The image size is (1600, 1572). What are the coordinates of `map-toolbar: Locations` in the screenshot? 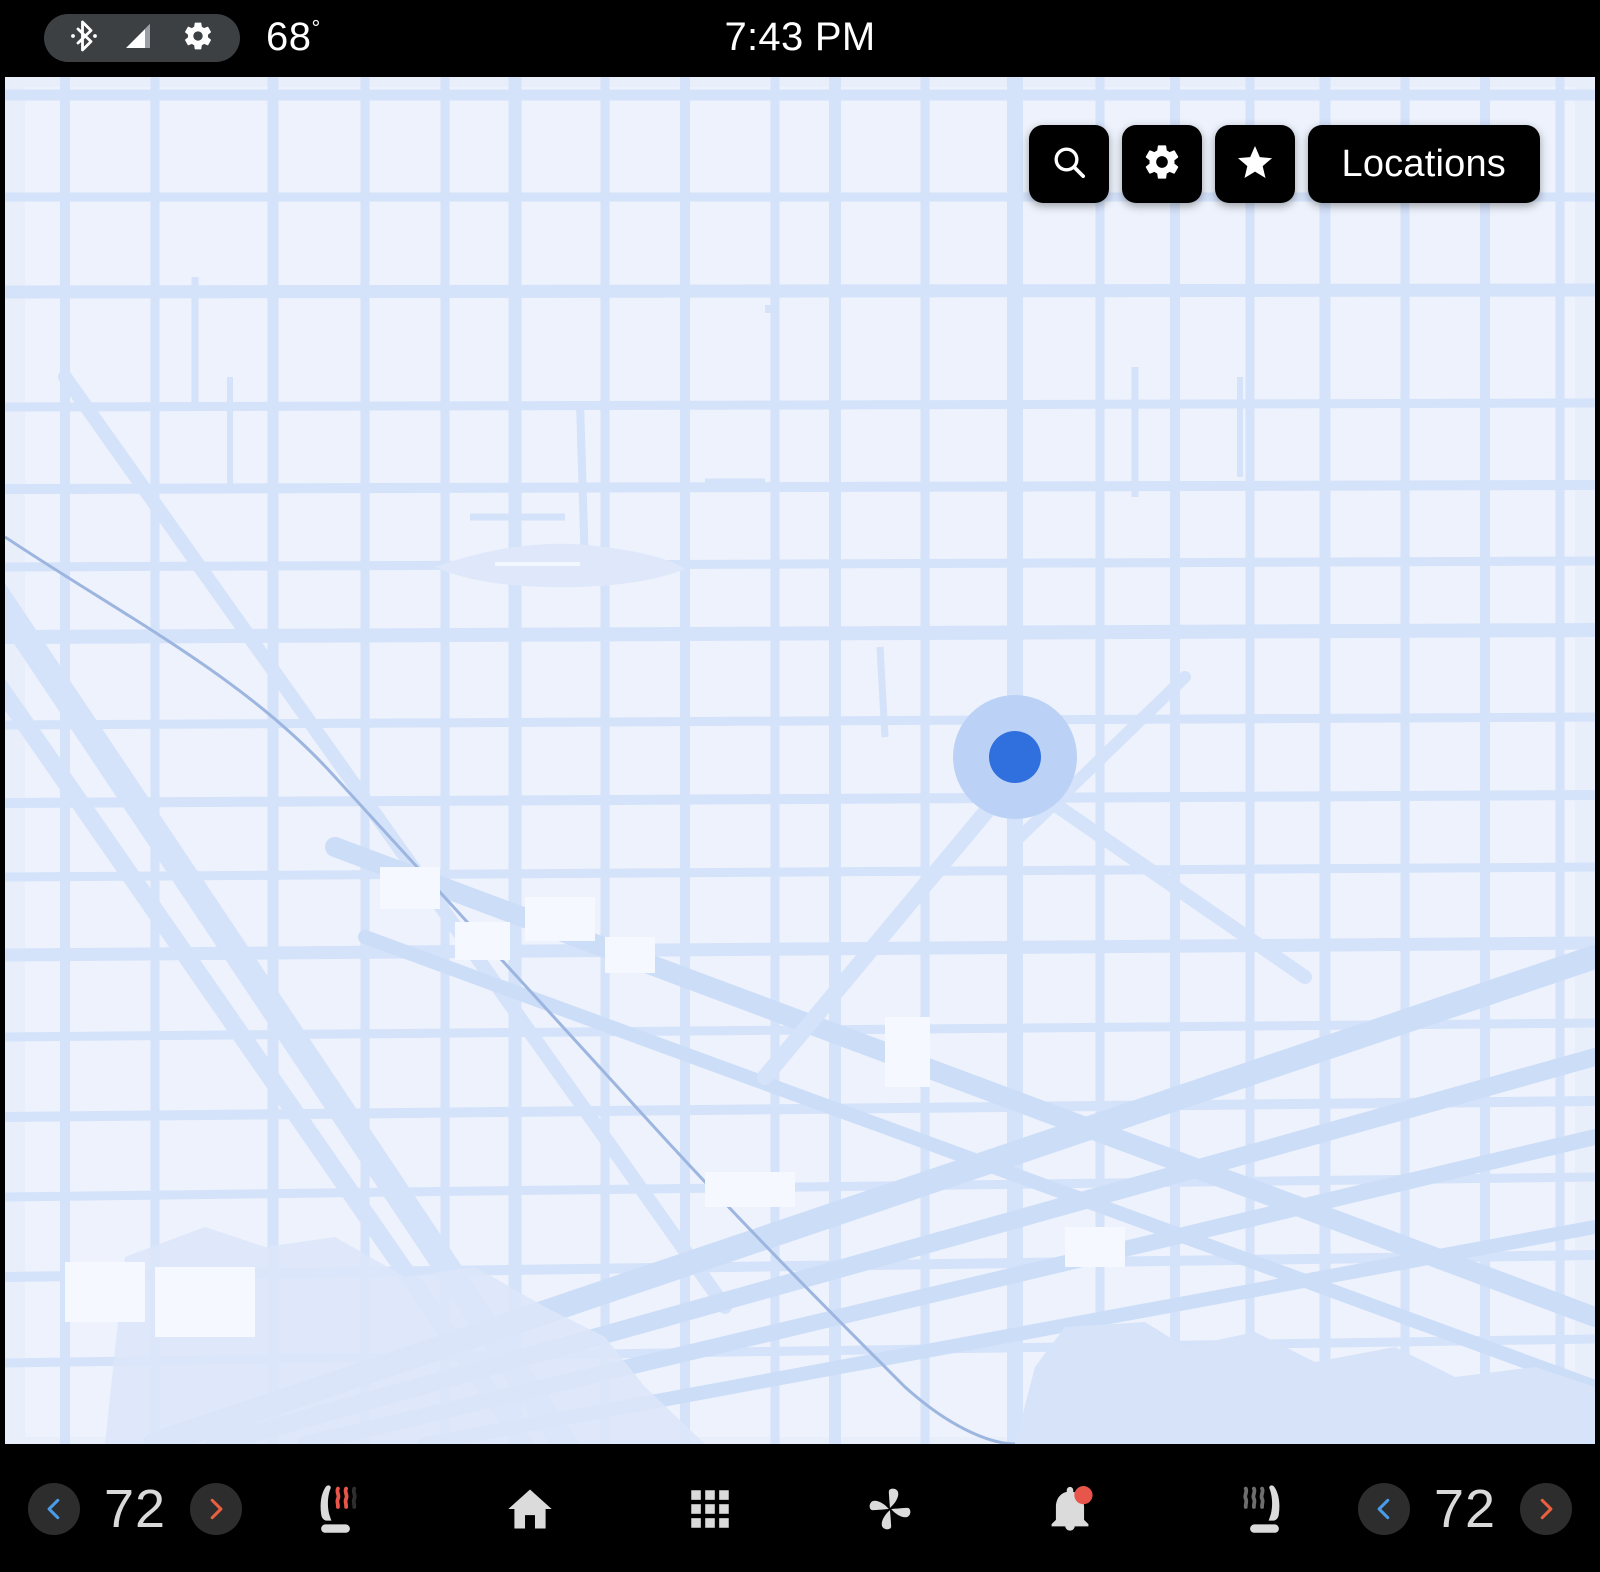 It's located at (1284, 164).